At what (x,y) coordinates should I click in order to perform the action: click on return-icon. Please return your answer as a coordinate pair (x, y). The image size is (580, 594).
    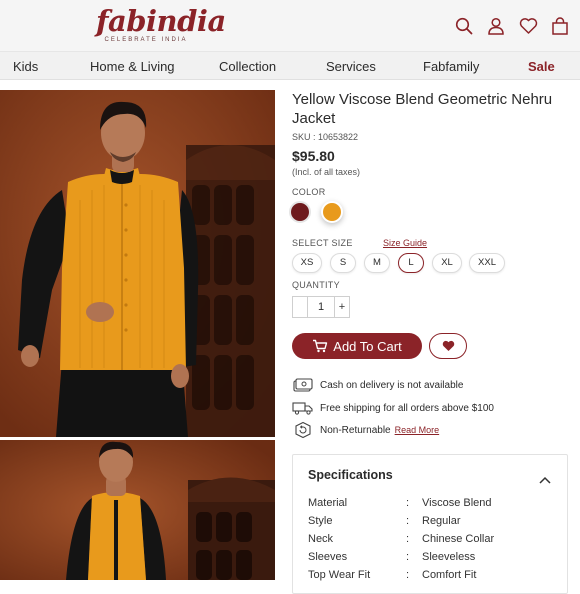
    Looking at the image, I should click on (303, 430).